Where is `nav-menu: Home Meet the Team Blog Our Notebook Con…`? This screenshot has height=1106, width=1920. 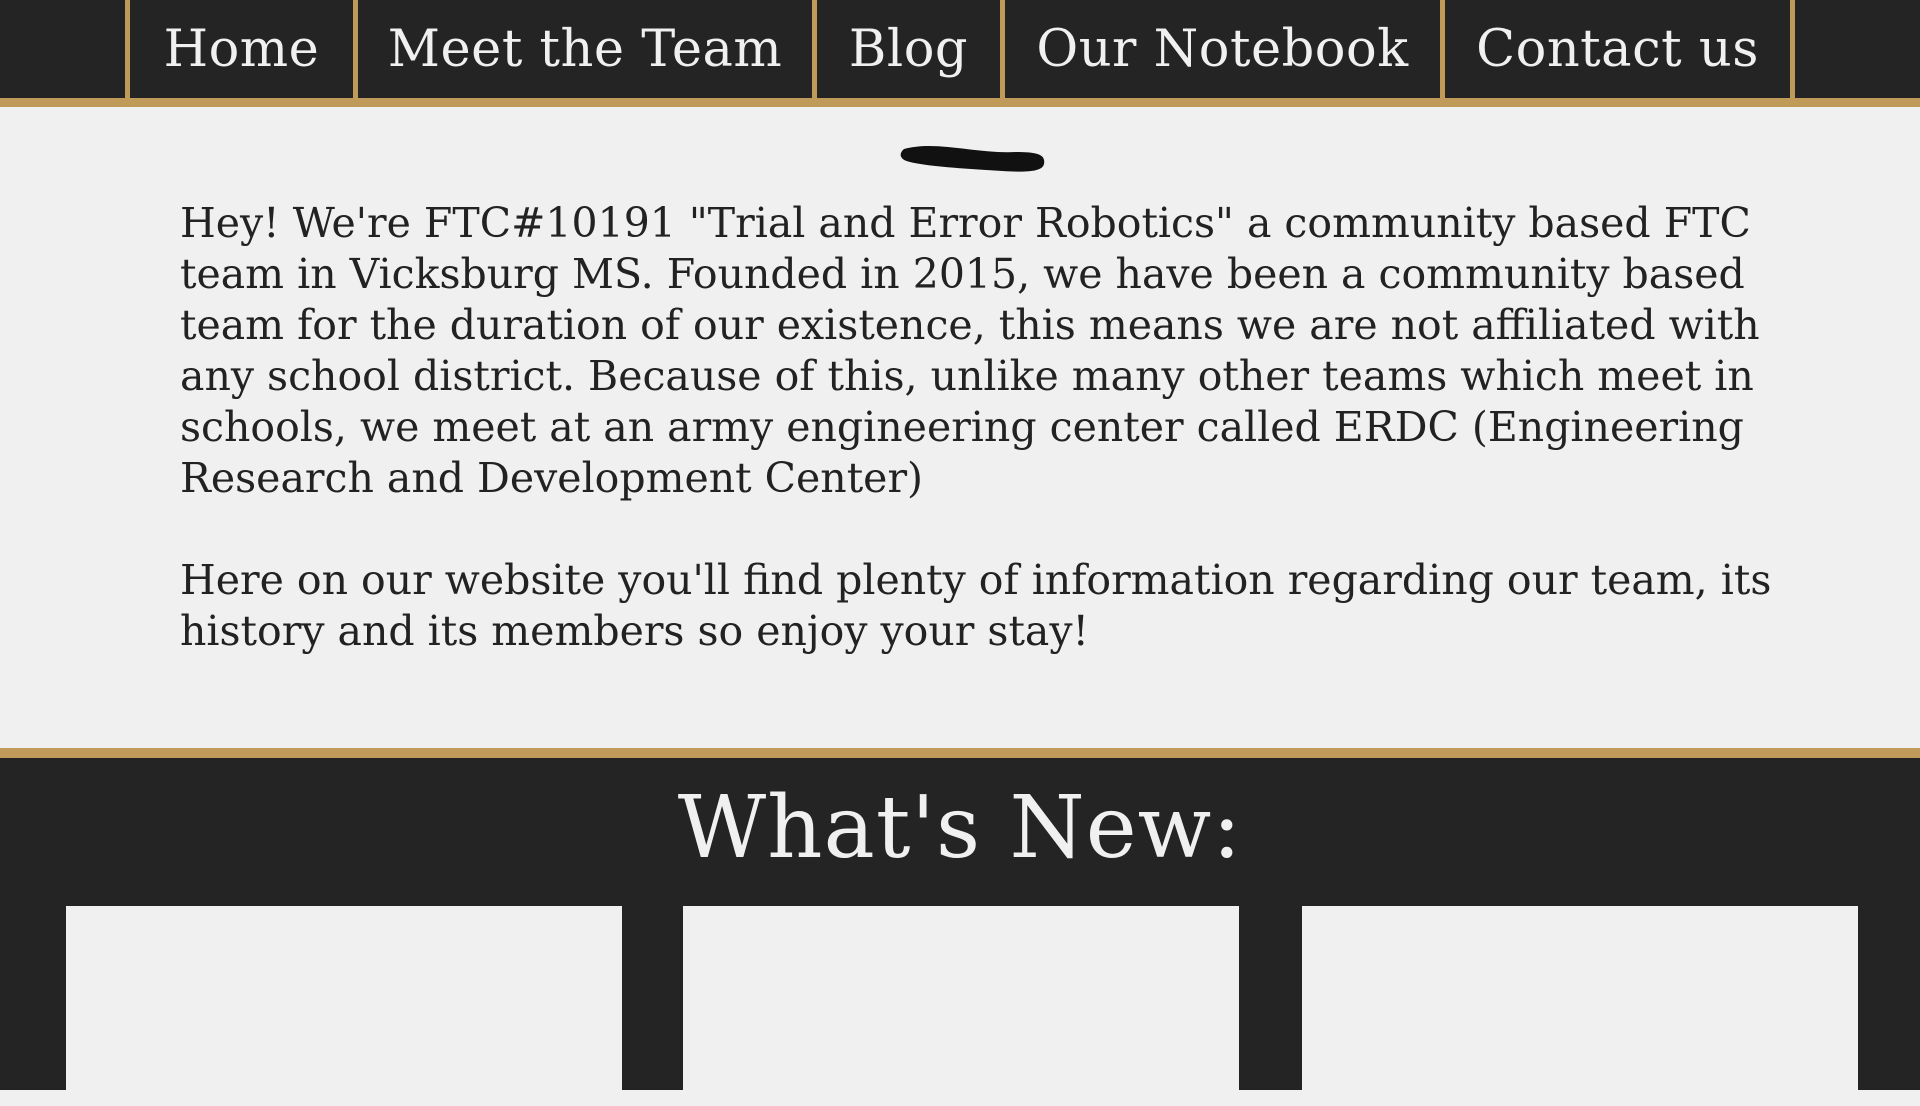
nav-menu: Home Meet the Team Blog Our Notebook Con… is located at coordinates (960, 49).